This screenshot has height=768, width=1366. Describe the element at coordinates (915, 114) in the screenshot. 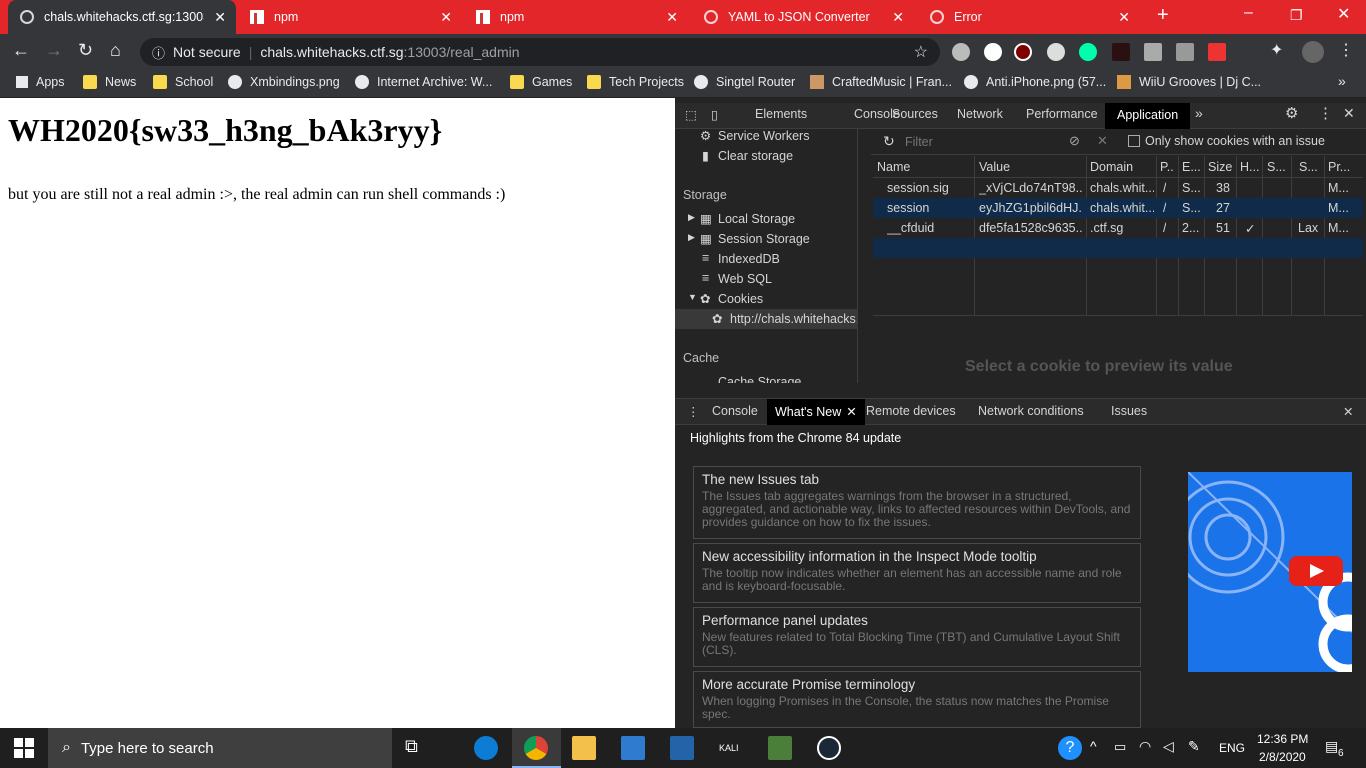

I see `tab-sources: Sources` at that location.